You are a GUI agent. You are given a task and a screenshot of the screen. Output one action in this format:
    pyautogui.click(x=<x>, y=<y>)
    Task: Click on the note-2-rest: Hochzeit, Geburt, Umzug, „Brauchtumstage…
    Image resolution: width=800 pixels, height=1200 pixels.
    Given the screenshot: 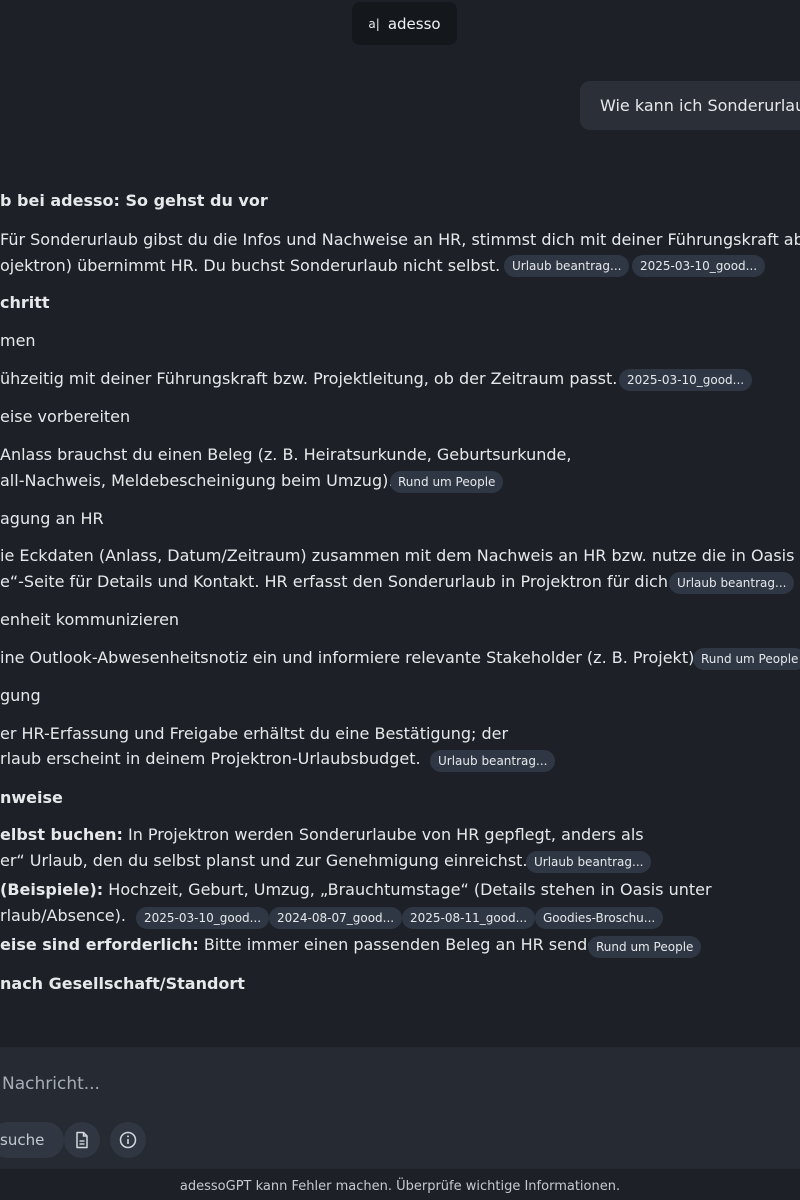 What is the action you would take?
    pyautogui.click(x=407, y=889)
    